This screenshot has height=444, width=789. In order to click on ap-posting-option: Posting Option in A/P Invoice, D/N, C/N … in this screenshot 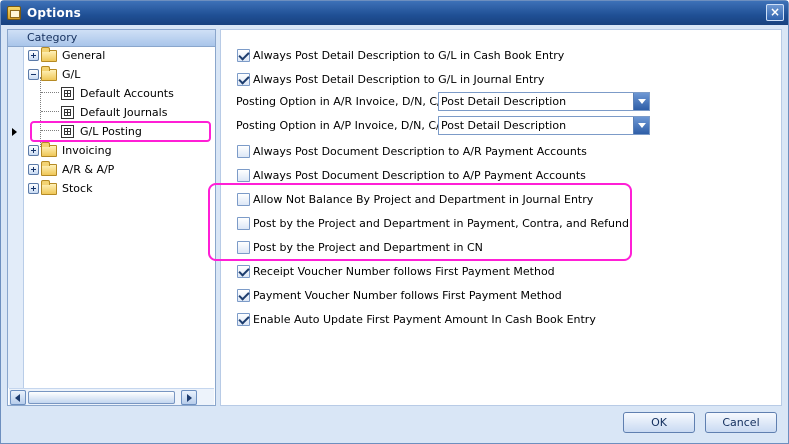, I will do `click(443, 125)`.